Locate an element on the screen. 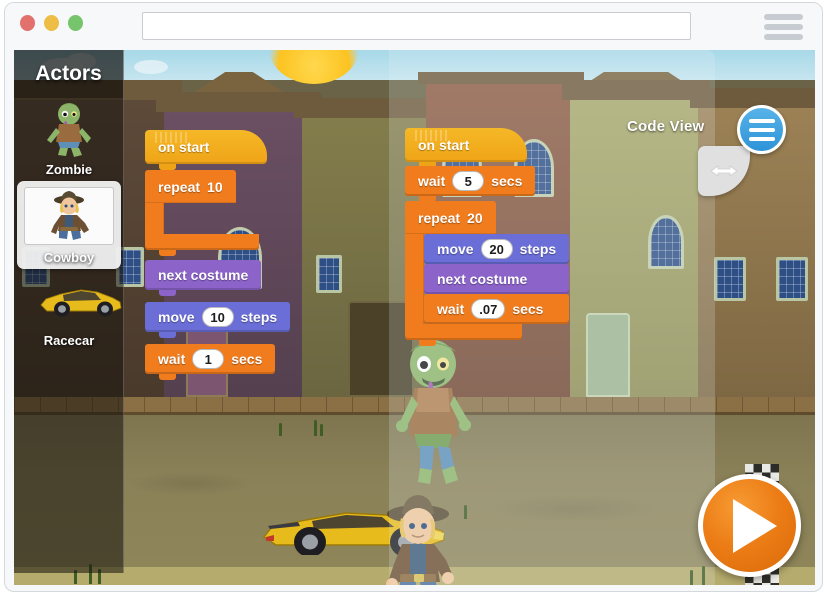 The height and width of the screenshot is (596, 827). browser-titlebar is located at coordinates (413, 26).